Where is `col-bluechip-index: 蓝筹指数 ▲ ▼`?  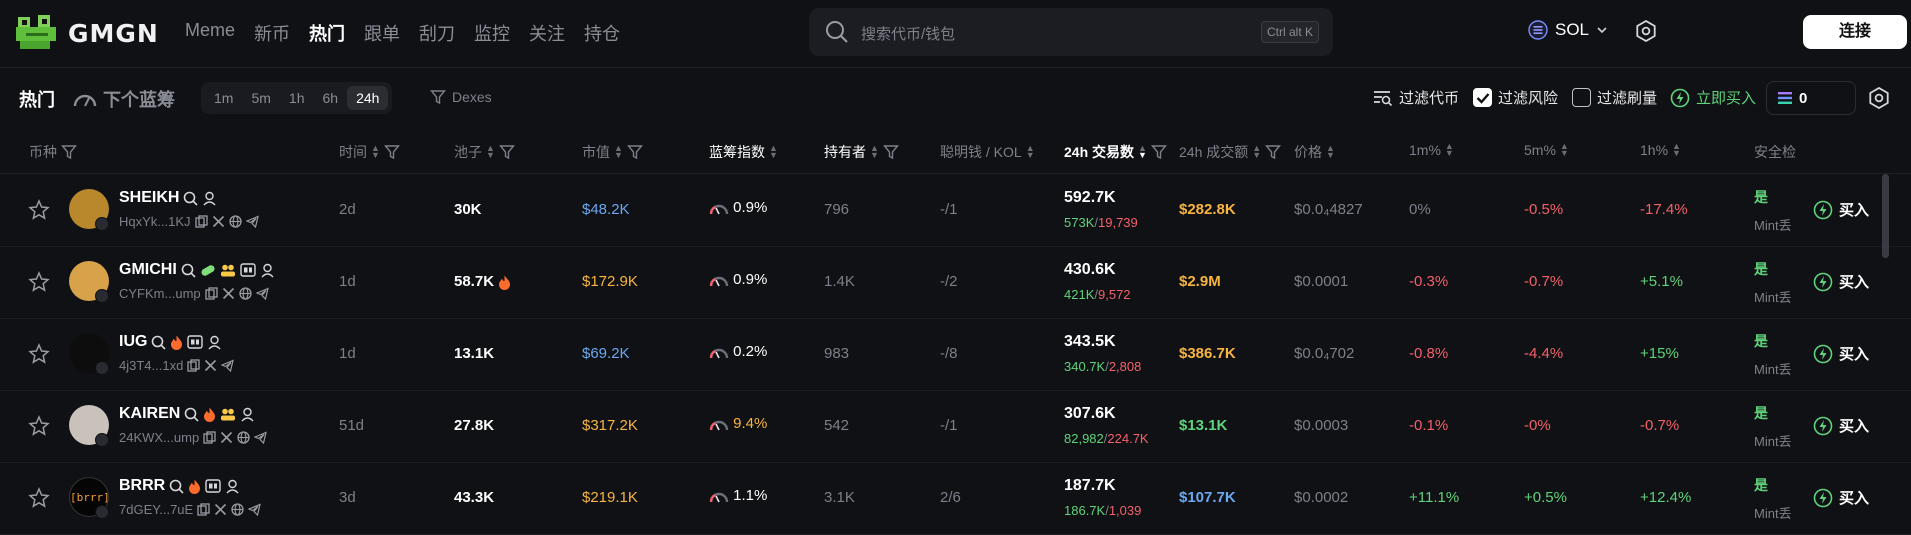 col-bluechip-index: 蓝筹指数 ▲ ▼ is located at coordinates (743, 152).